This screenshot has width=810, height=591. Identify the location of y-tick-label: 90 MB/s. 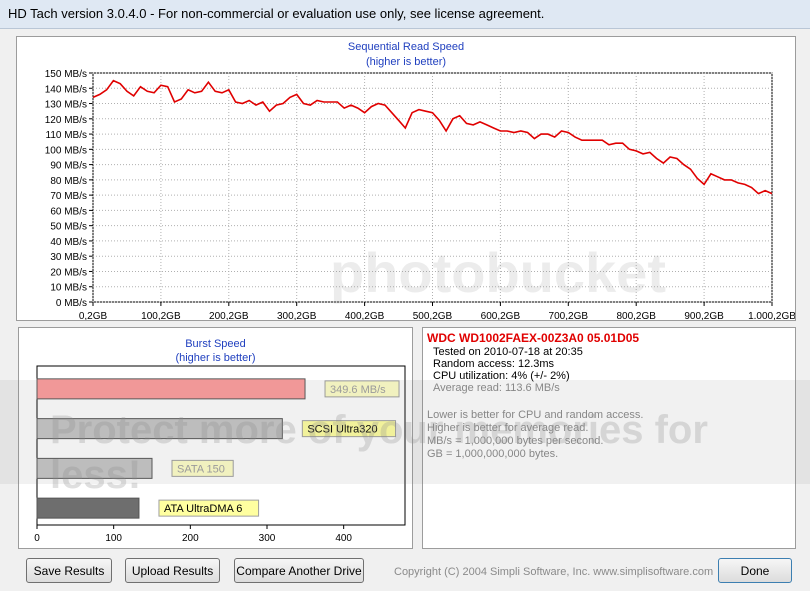
(68, 166).